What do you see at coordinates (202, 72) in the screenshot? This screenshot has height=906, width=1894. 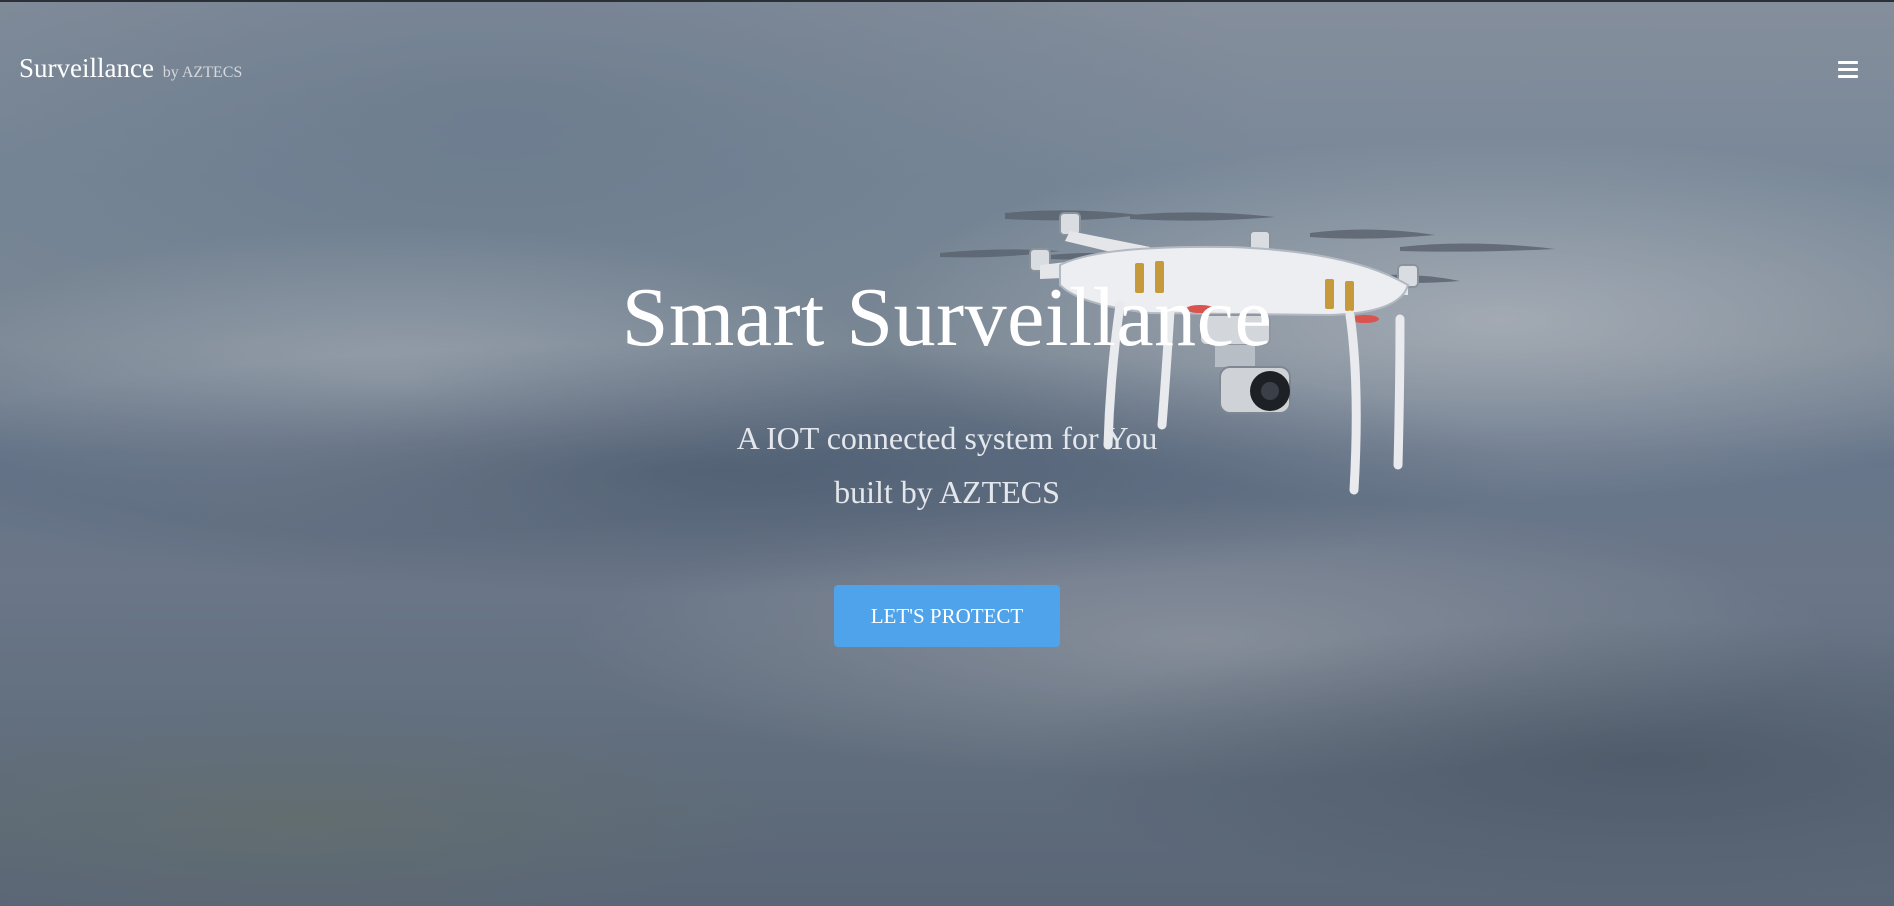 I see `brand-subtitle: by AZTECS` at bounding box center [202, 72].